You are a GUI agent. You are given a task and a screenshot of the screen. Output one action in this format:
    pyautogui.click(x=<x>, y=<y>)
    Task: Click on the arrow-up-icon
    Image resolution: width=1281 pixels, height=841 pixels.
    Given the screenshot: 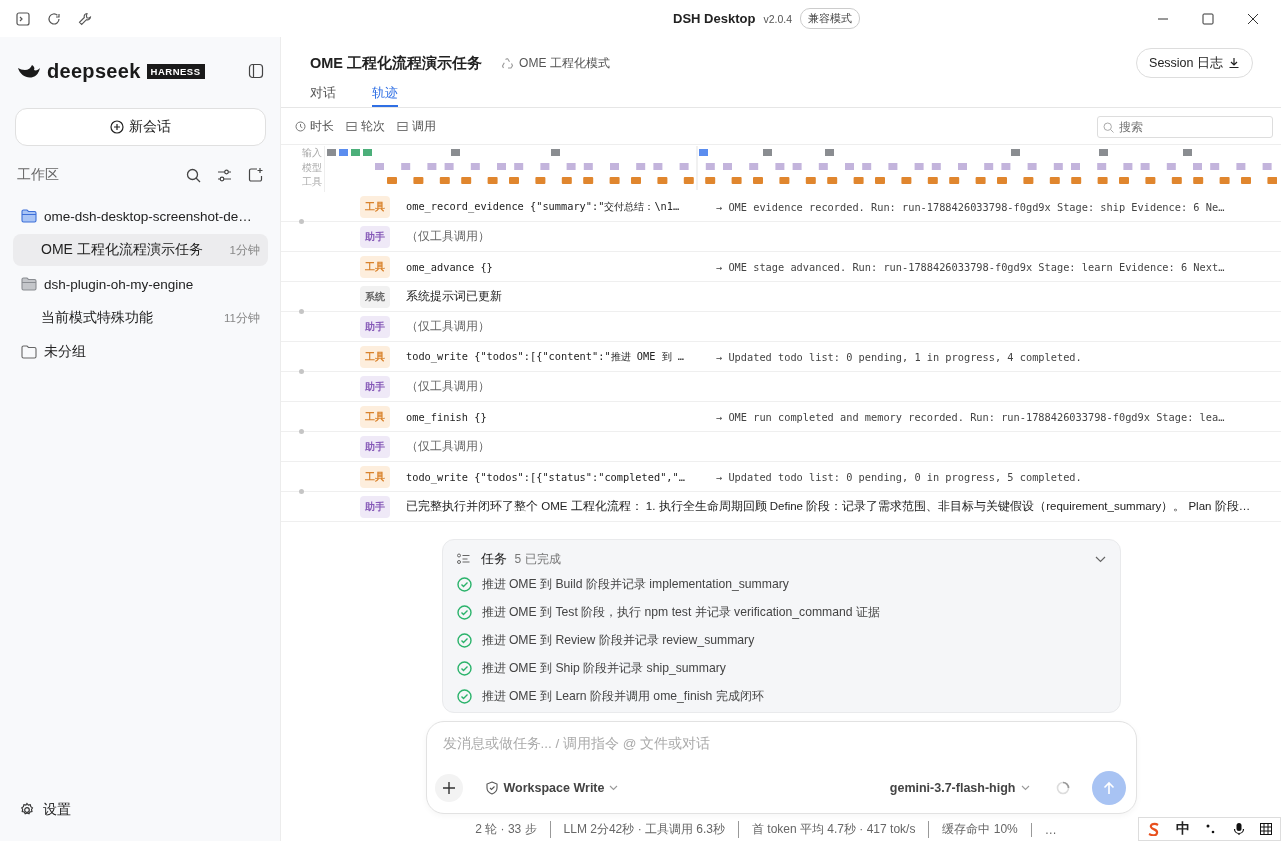 What is the action you would take?
    pyautogui.click(x=1108, y=788)
    